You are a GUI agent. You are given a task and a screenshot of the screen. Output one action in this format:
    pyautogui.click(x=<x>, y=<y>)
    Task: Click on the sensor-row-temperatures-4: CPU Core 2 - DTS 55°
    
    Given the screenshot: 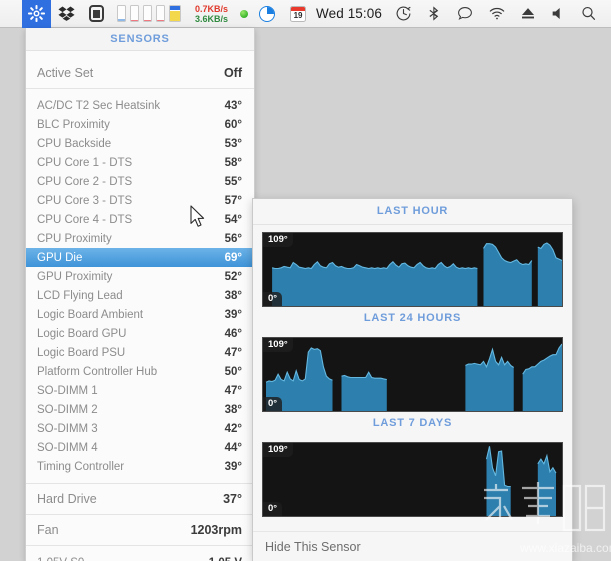 What is the action you would take?
    pyautogui.click(x=140, y=181)
    